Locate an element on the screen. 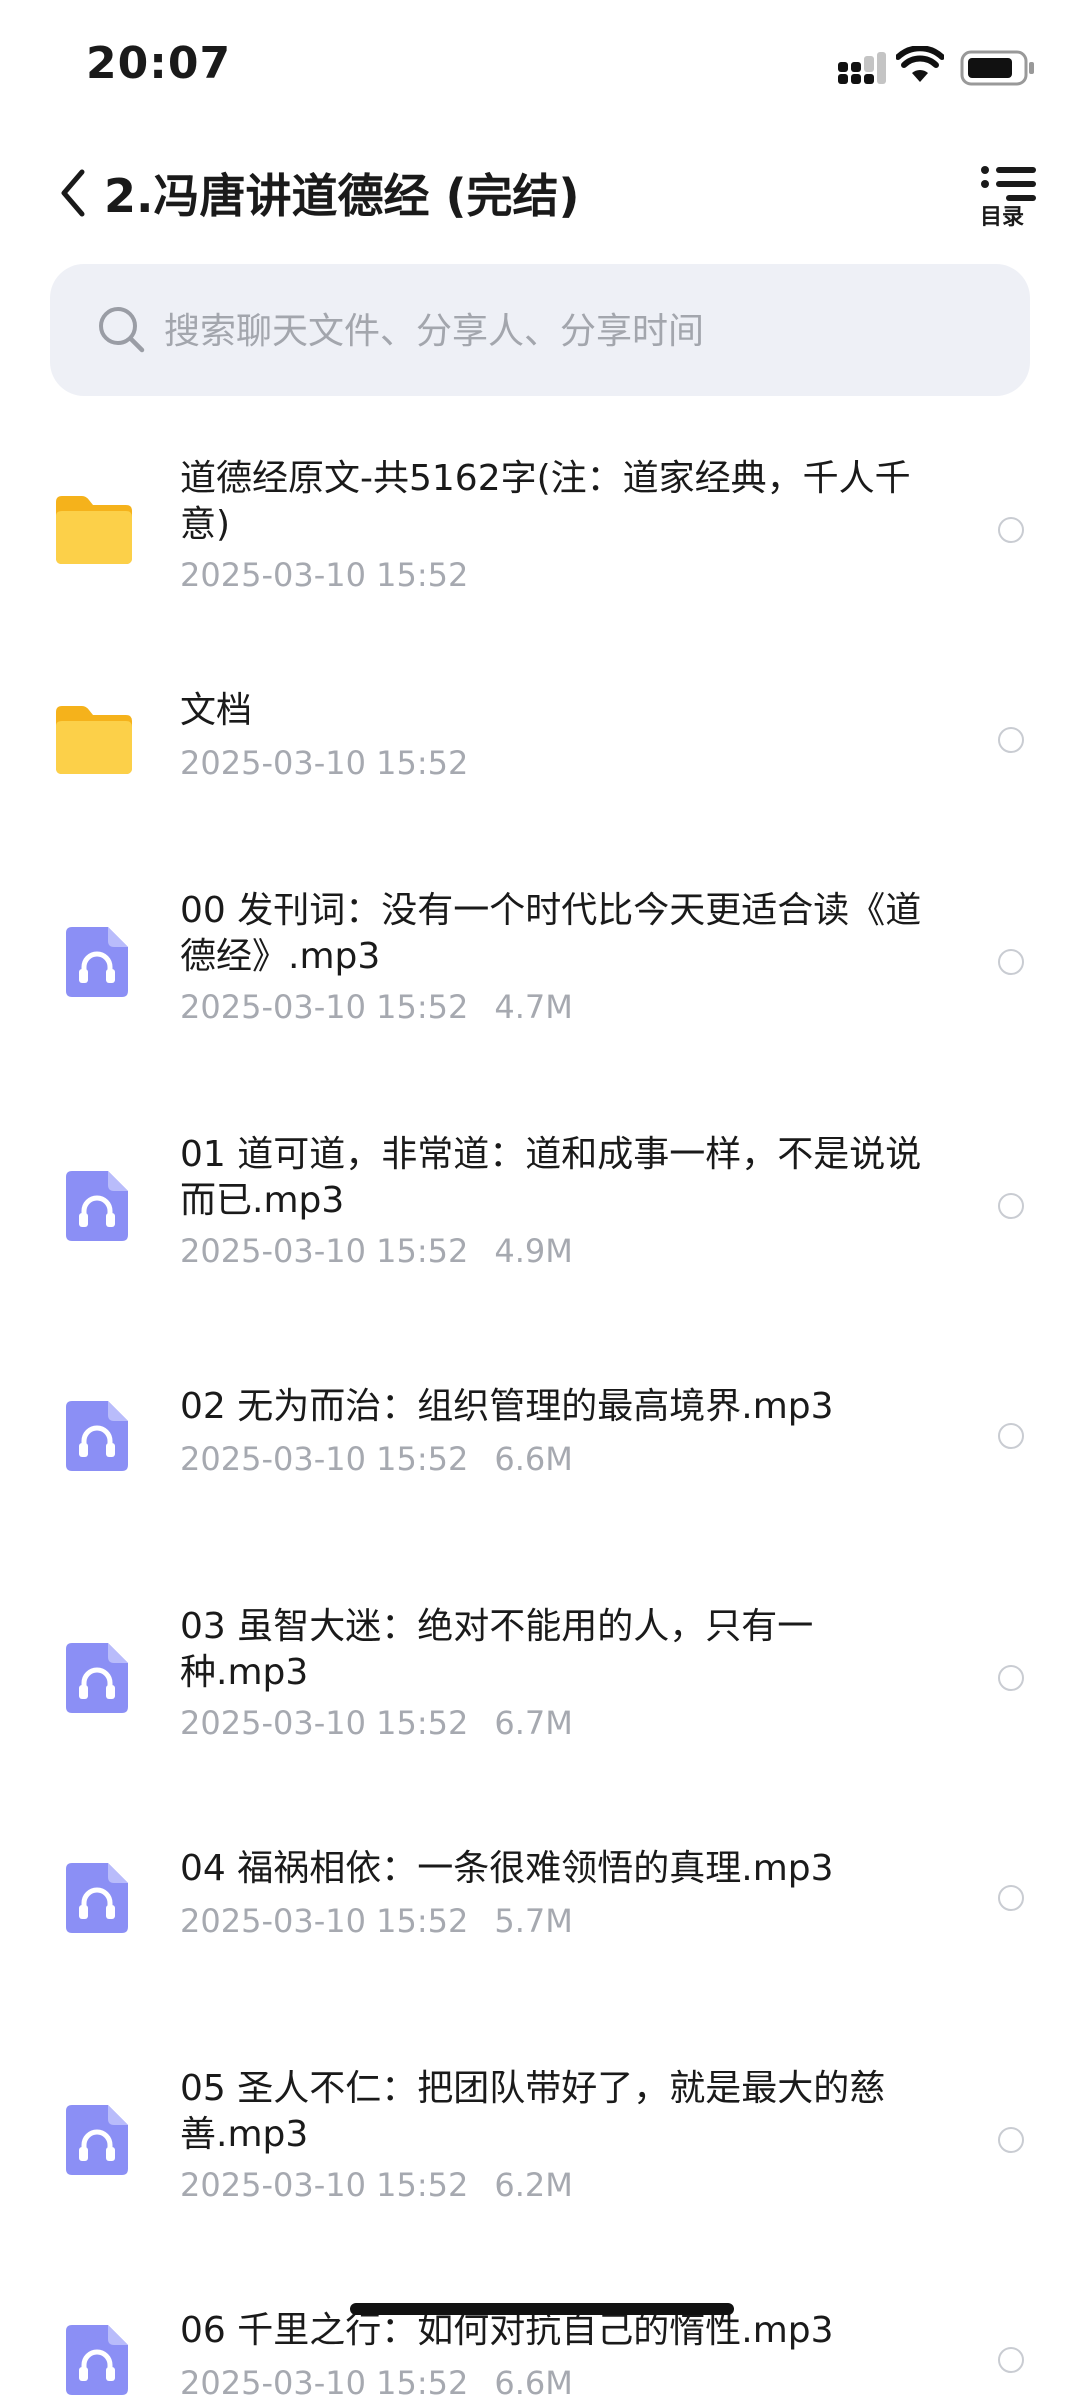 This screenshot has height=2403, width=1080. list-icon is located at coordinates (1008, 183).